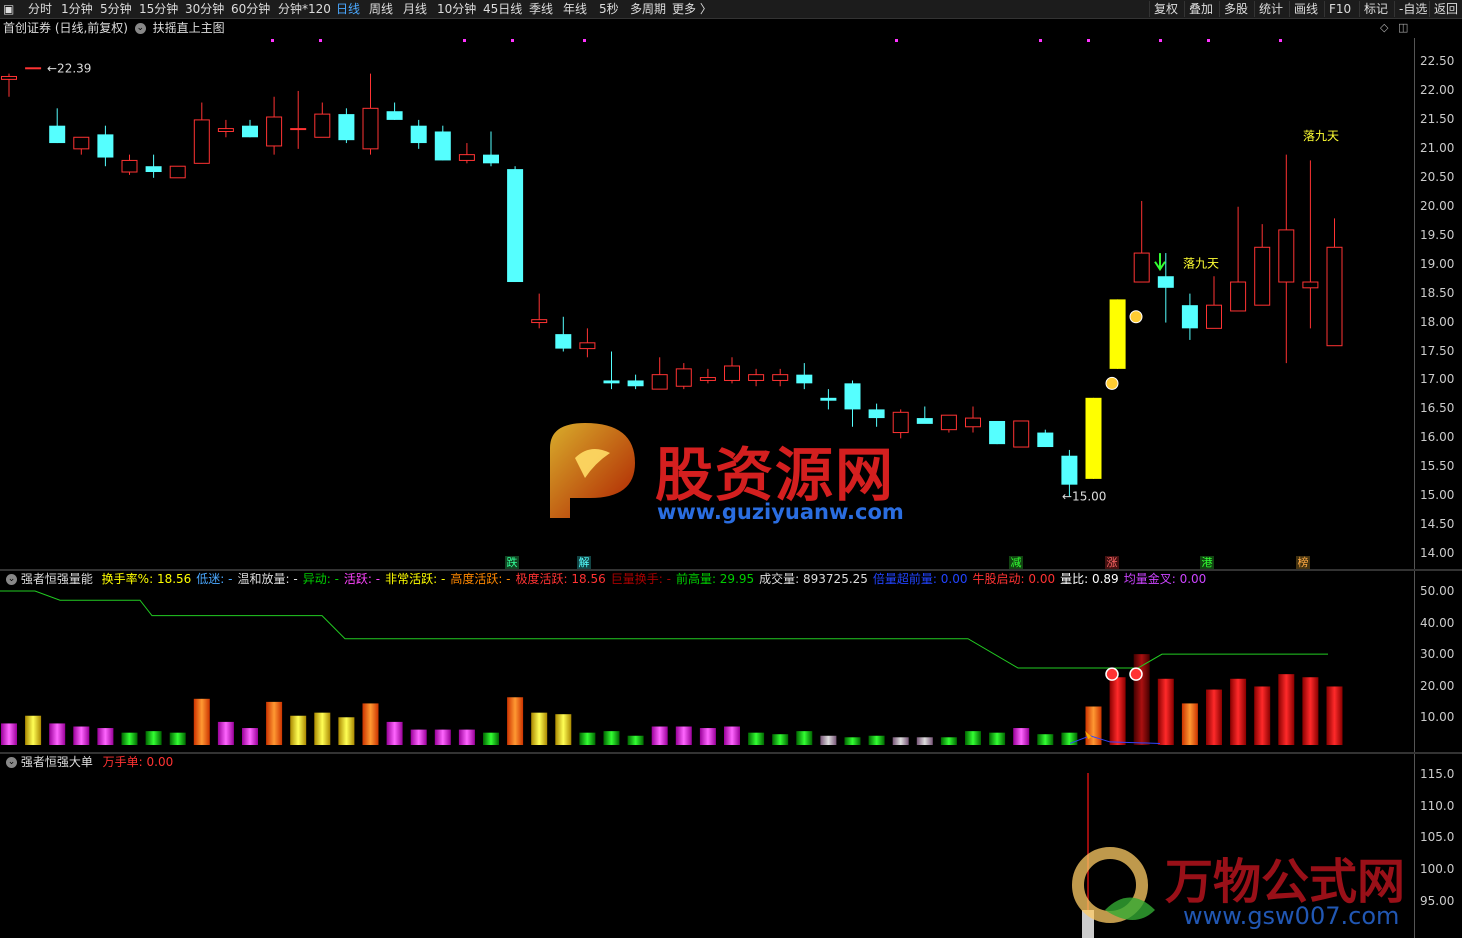 Image resolution: width=1462 pixels, height=938 pixels. What do you see at coordinates (512, 563) in the screenshot?
I see `event-marker: 跌` at bounding box center [512, 563].